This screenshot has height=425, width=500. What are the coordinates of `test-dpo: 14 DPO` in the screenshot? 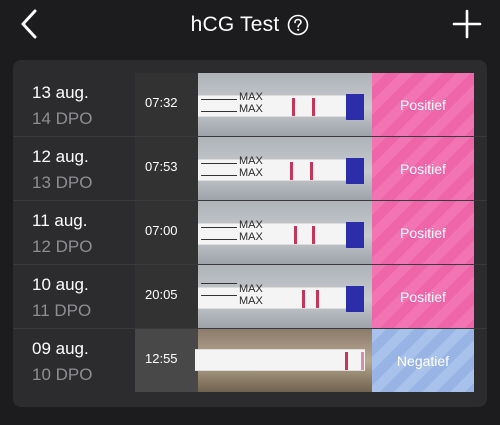 It's located at (62, 118).